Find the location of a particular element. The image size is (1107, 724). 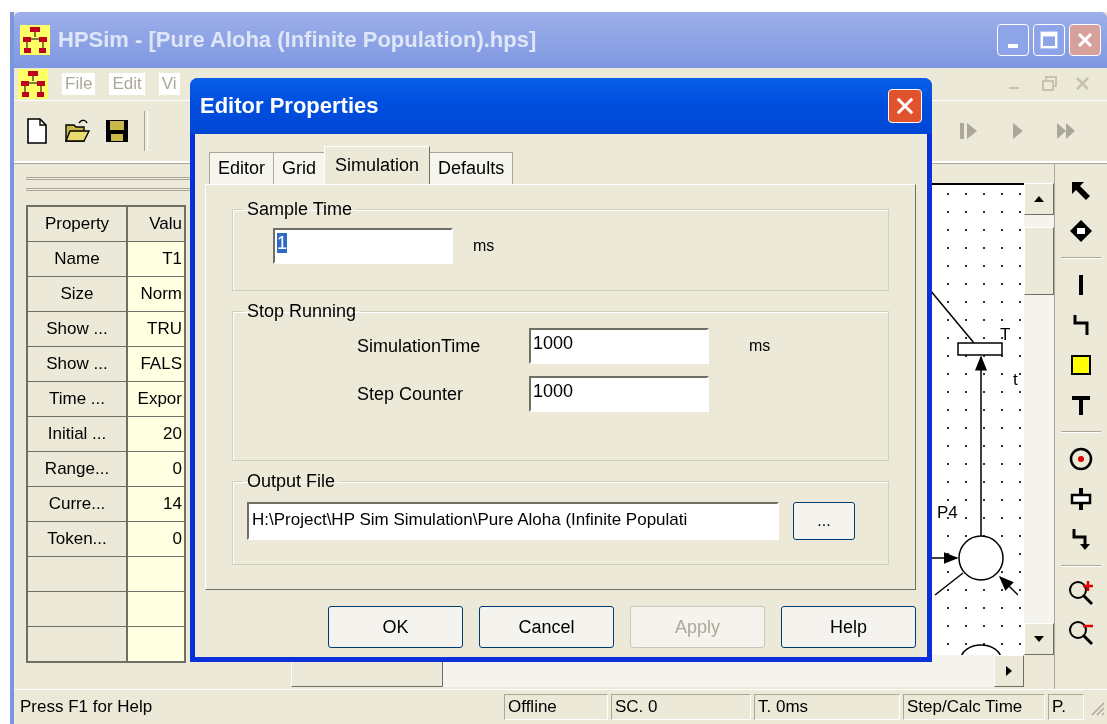

group-label: Sample Time is located at coordinates (300, 209).